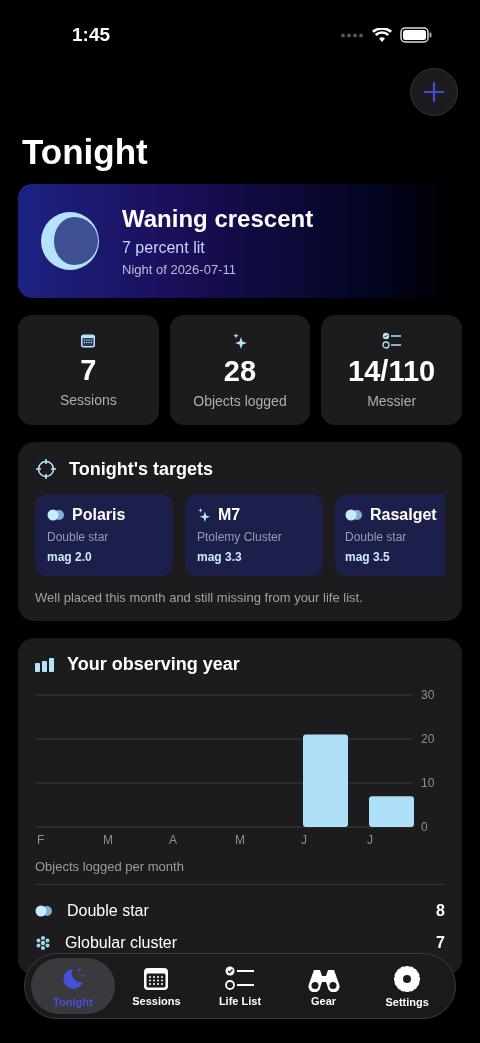 Image resolution: width=480 pixels, height=1043 pixels. Describe the element at coordinates (382, 35) in the screenshot. I see `wifi-icon` at that location.